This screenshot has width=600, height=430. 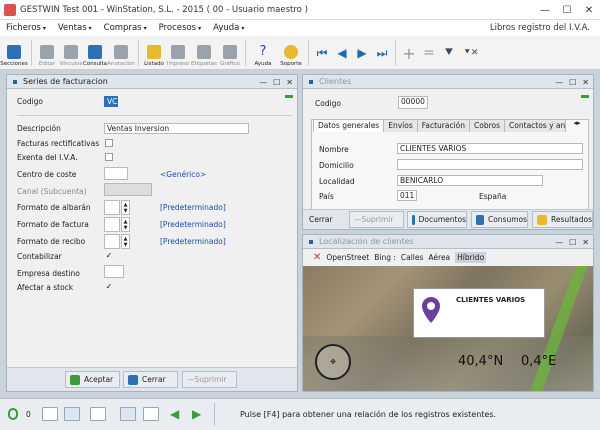 What do you see at coordinates (48, 273) in the screenshot?
I see `empresa-label: Empresa destino` at bounding box center [48, 273].